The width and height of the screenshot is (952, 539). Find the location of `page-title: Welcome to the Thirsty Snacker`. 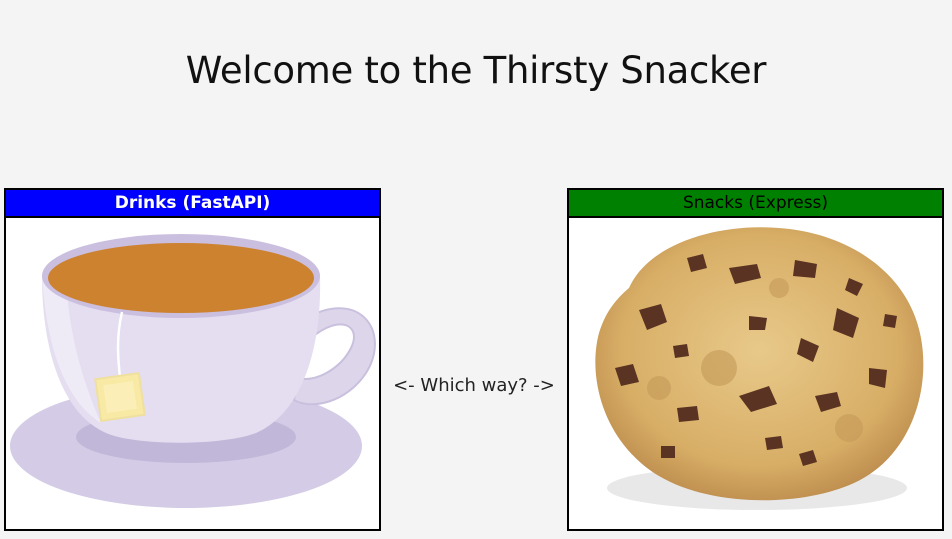

page-title: Welcome to the Thirsty Snacker is located at coordinates (476, 70).